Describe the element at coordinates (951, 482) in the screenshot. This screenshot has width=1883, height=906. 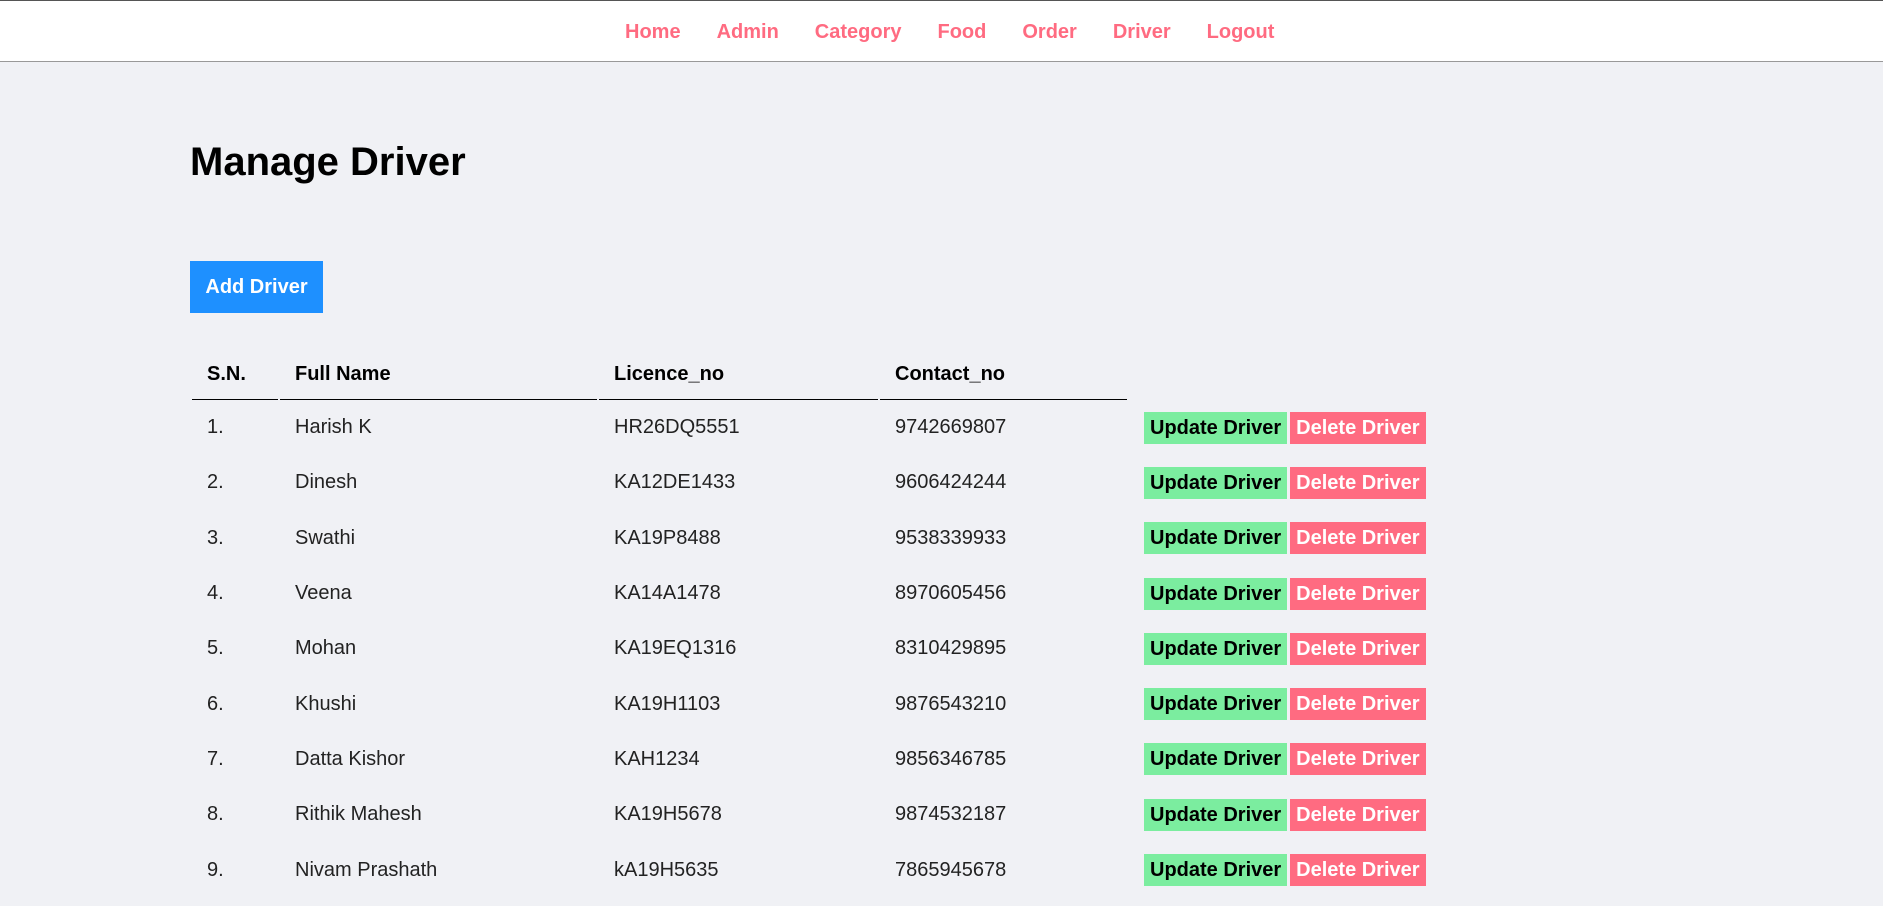
I see `cell-contact-no: 9606424244` at that location.